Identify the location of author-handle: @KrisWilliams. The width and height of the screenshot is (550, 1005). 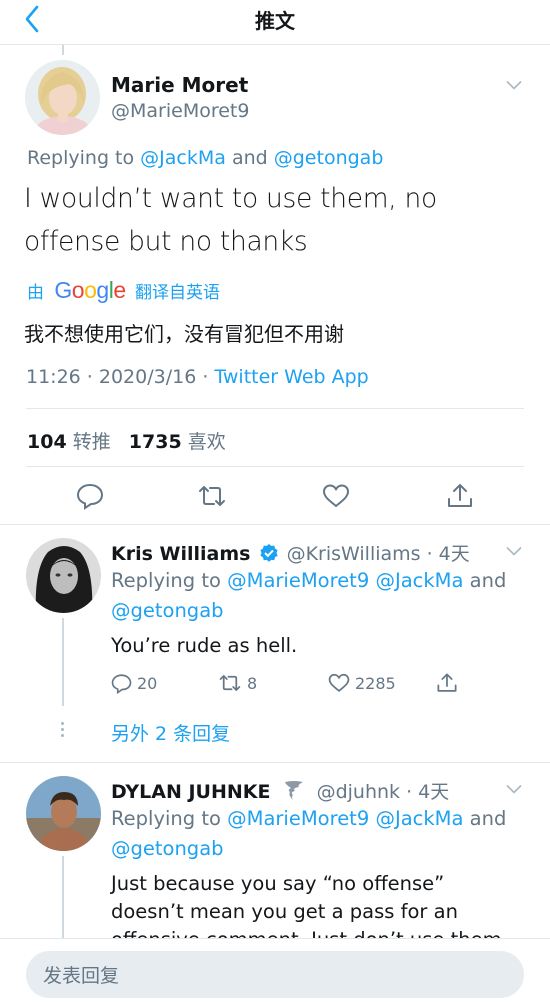
(354, 554).